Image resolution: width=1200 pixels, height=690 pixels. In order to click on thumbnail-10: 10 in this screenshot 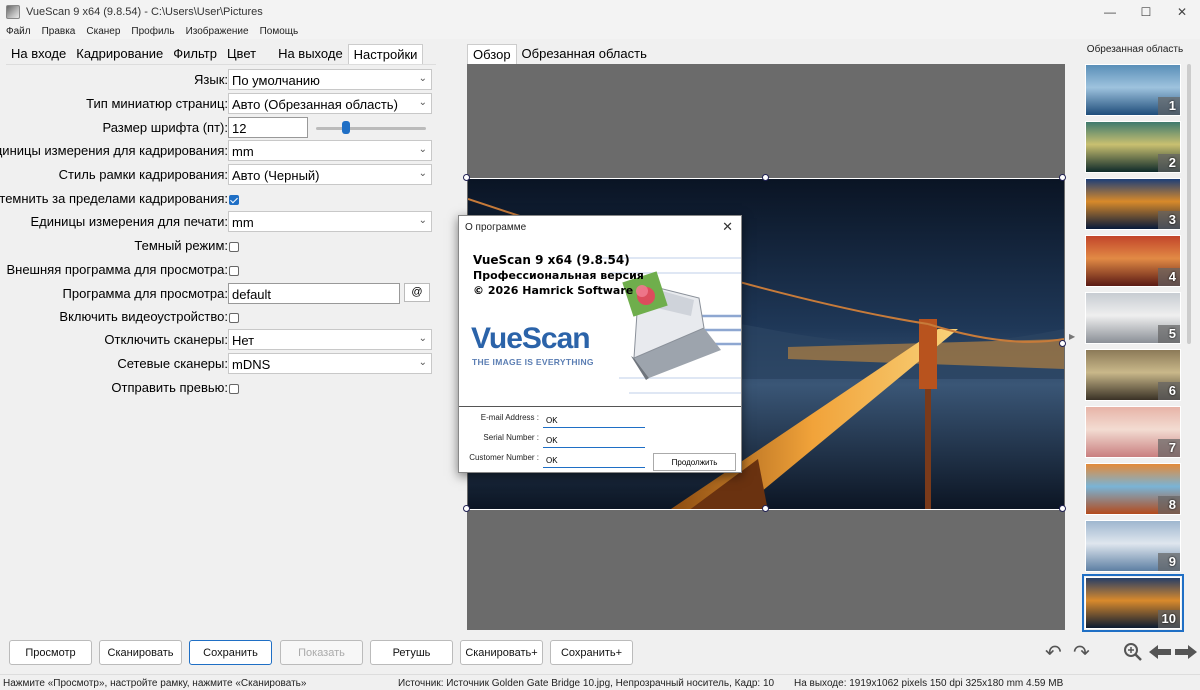, I will do `click(1133, 603)`.